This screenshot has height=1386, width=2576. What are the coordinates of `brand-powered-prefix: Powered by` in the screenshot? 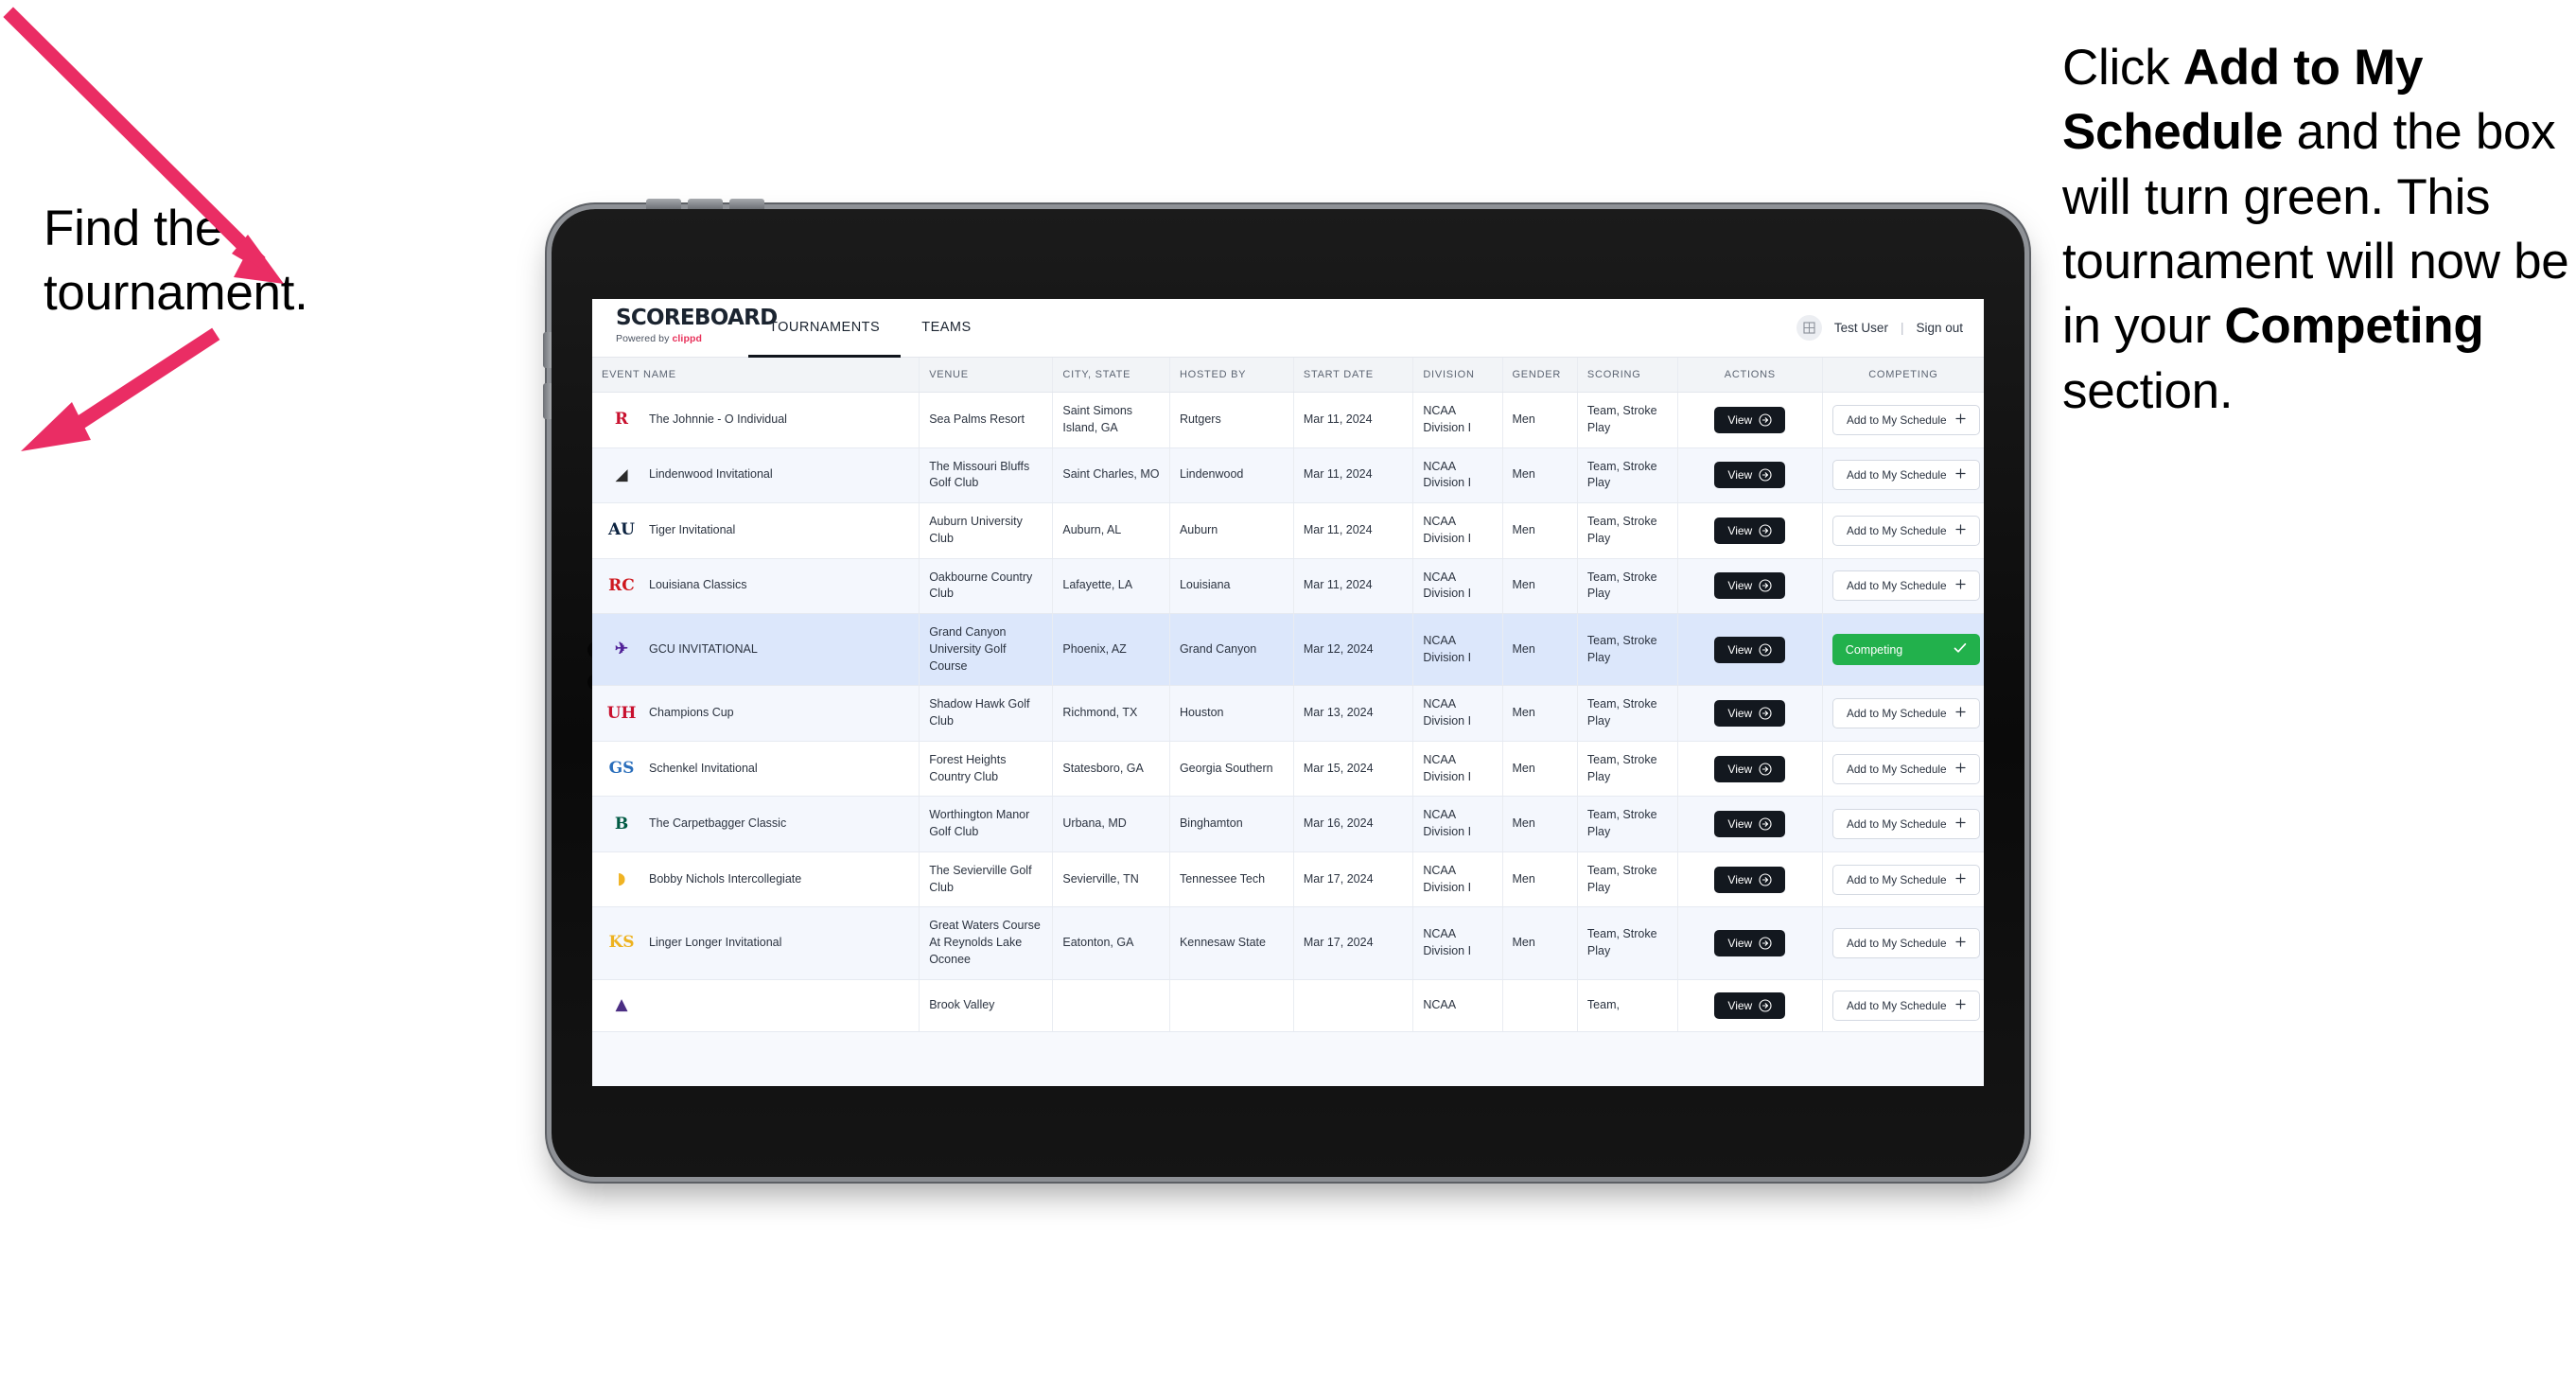 It's located at (645, 338).